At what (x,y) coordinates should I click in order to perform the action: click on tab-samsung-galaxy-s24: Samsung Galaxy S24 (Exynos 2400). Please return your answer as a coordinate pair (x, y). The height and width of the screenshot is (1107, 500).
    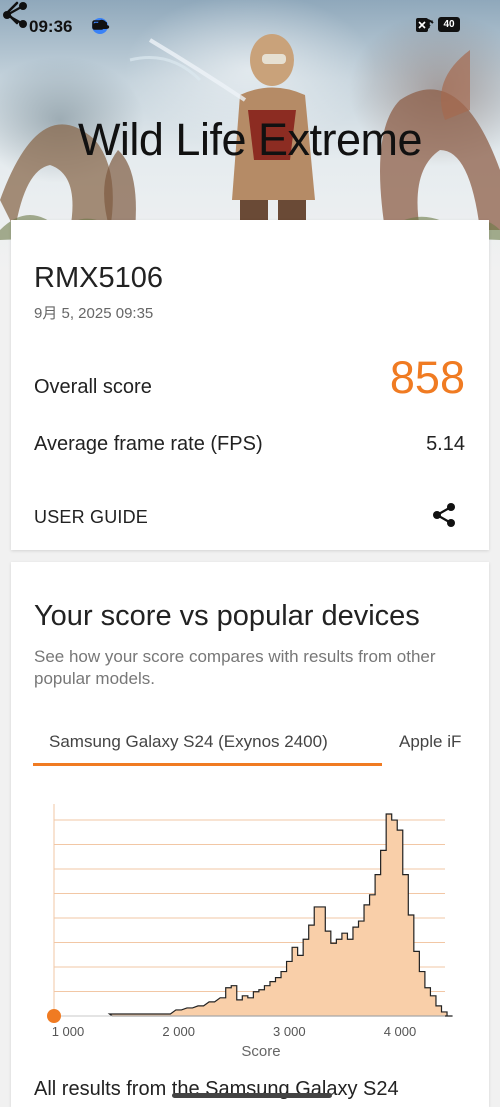
    Looking at the image, I should click on (188, 742).